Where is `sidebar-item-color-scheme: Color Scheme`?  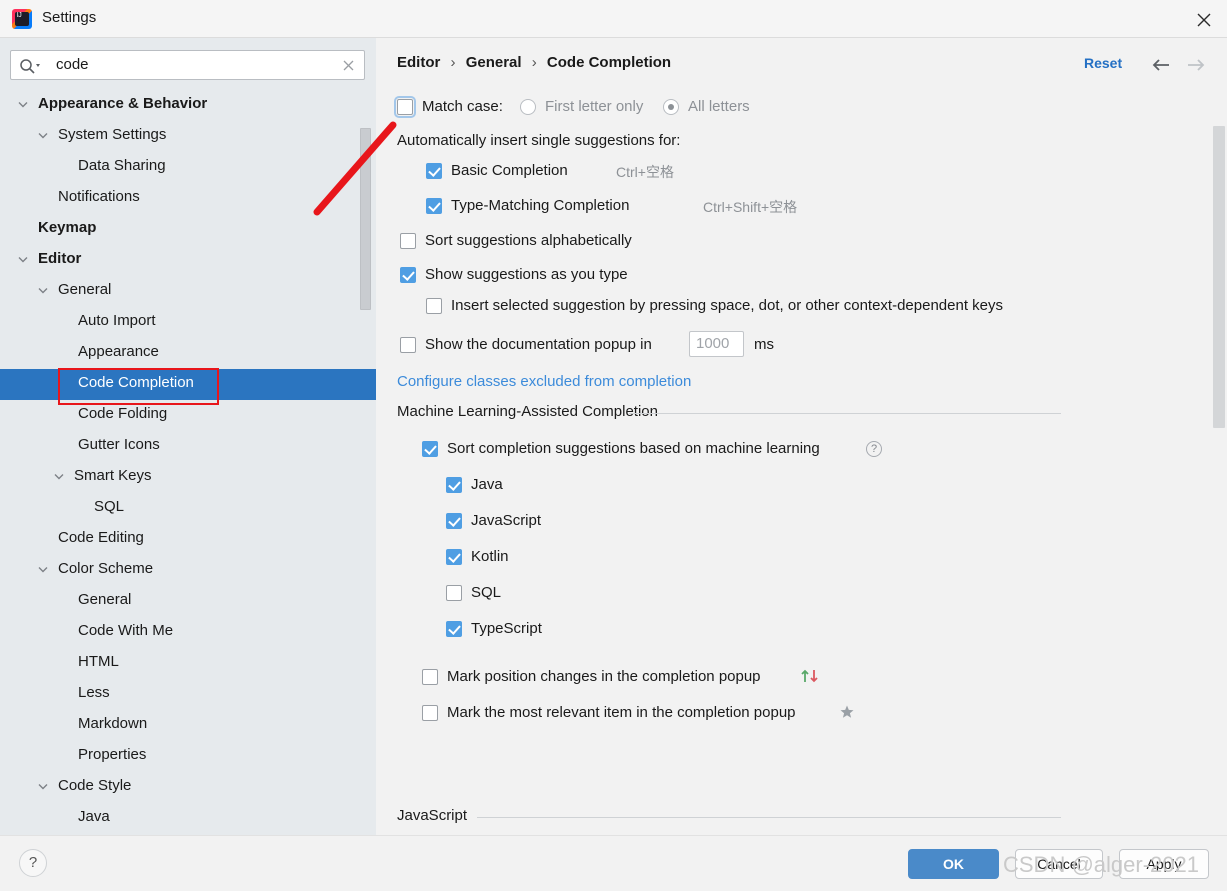
sidebar-item-color-scheme: Color Scheme is located at coordinates (188, 570).